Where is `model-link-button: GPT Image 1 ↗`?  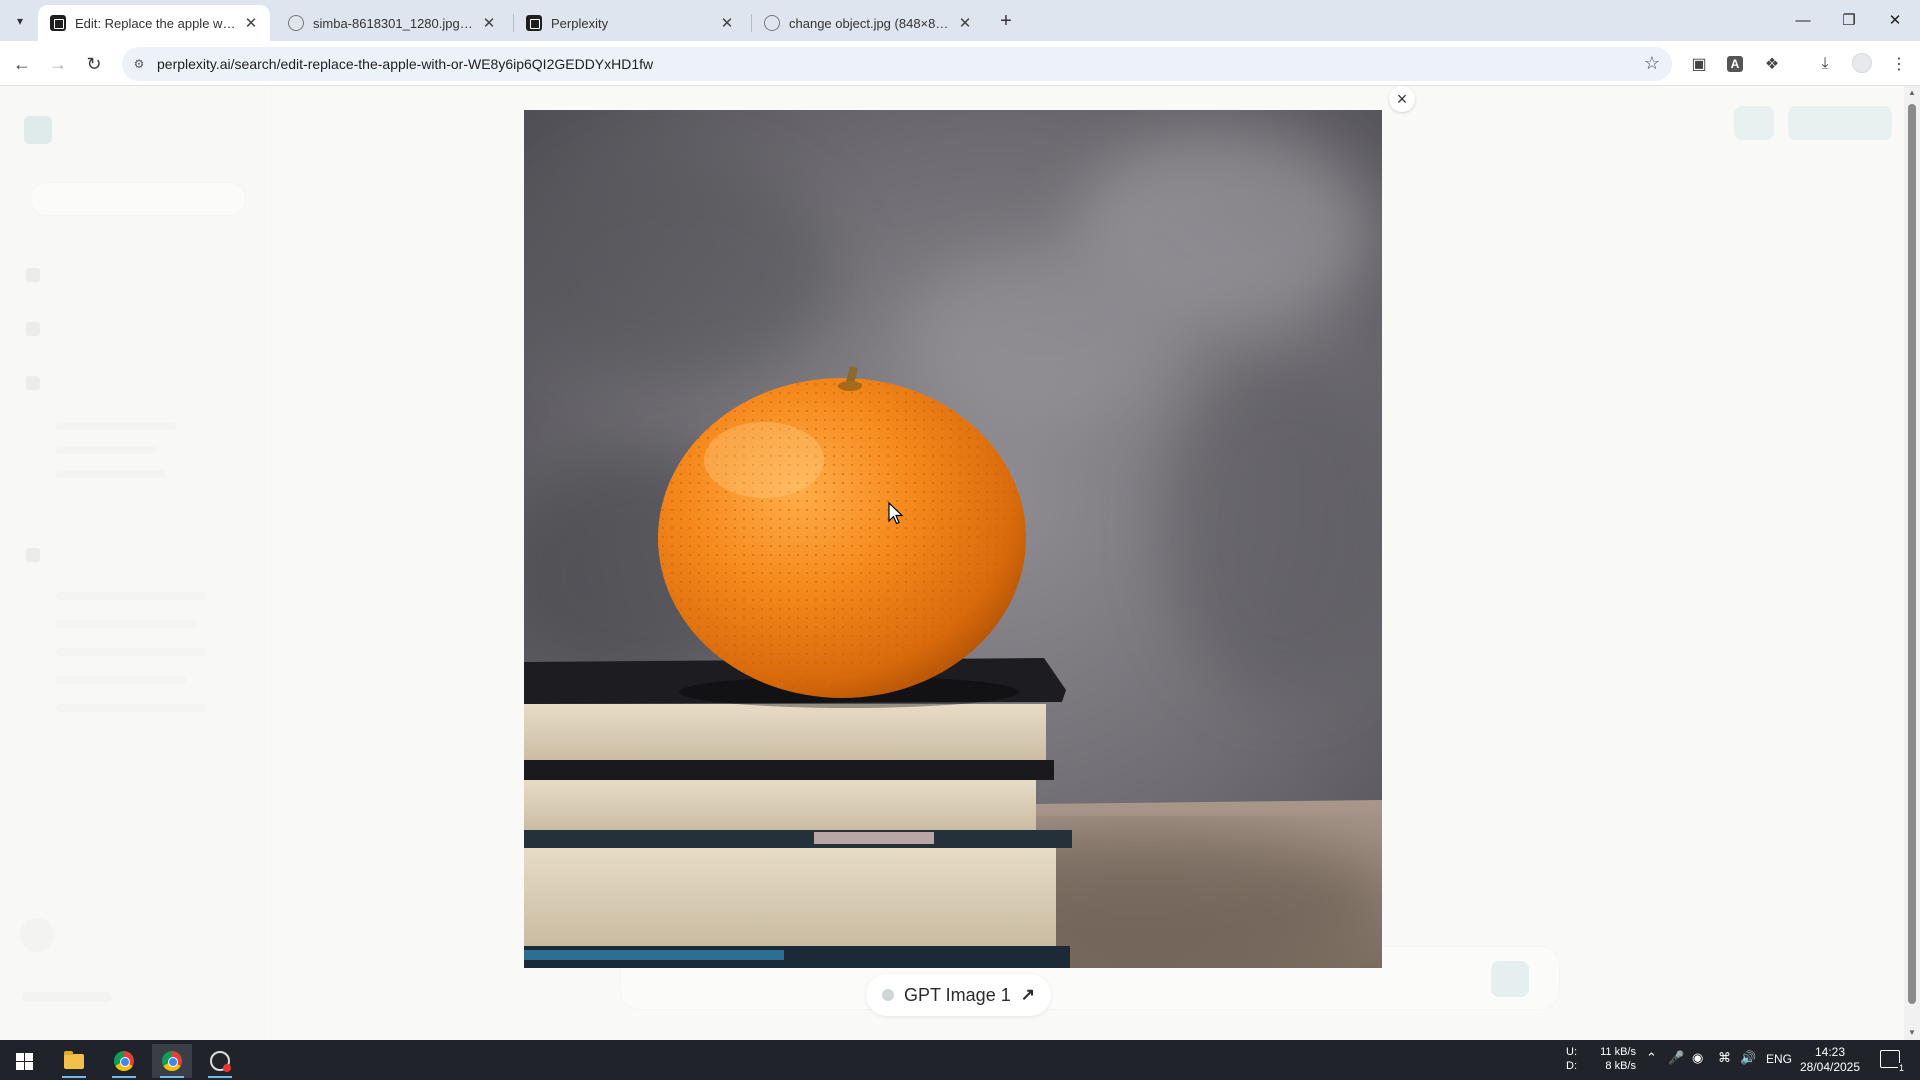 model-link-button: GPT Image 1 ↗ is located at coordinates (958, 995).